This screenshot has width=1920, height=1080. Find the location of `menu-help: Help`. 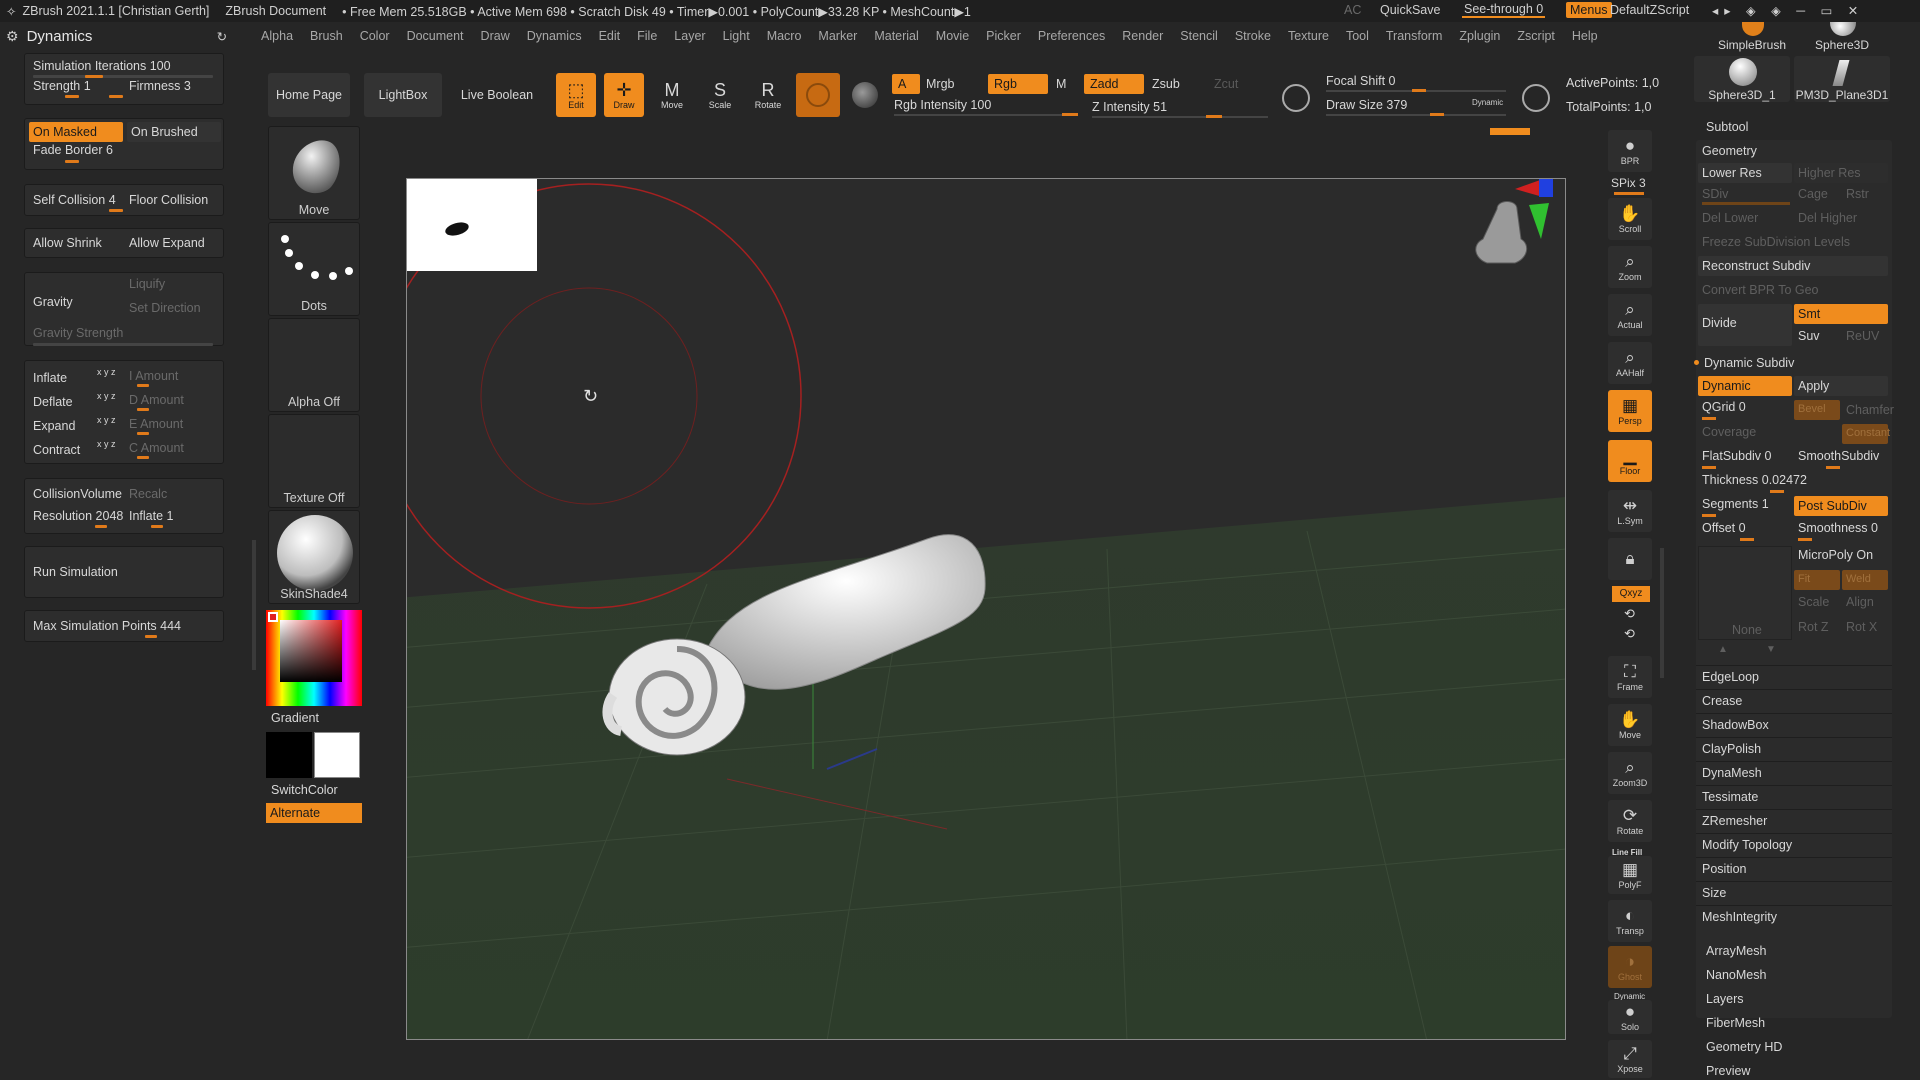

menu-help: Help is located at coordinates (1585, 36).